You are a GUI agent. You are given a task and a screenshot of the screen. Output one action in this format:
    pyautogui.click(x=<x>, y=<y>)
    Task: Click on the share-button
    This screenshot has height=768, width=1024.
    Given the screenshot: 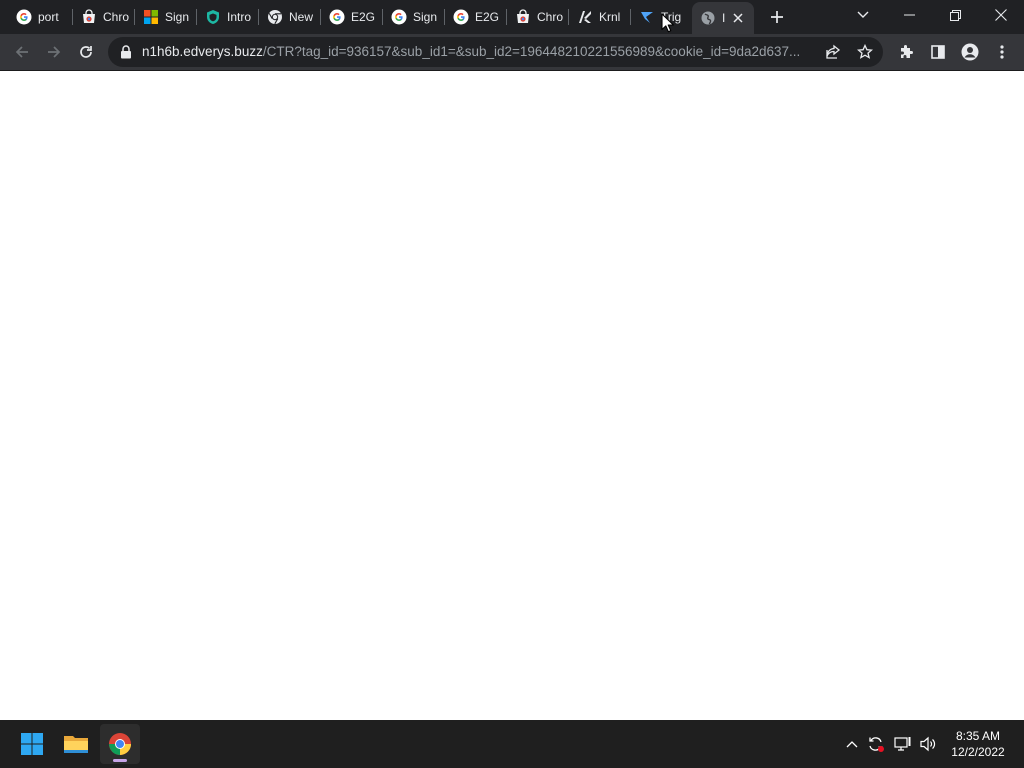 What is the action you would take?
    pyautogui.click(x=833, y=52)
    